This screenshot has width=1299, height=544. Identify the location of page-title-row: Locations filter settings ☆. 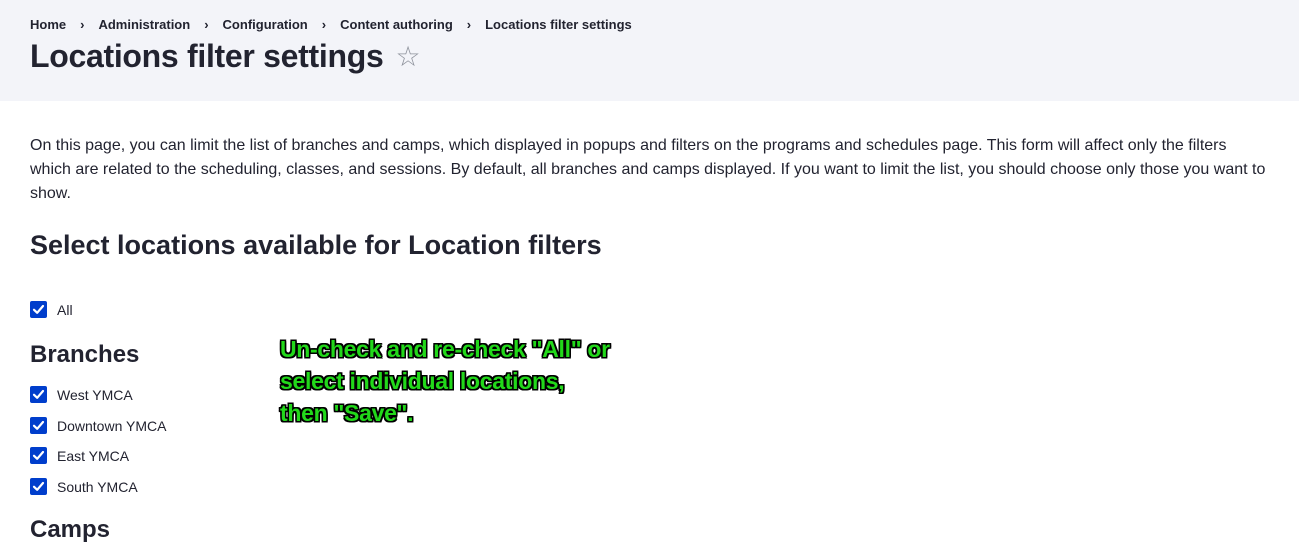
(225, 56).